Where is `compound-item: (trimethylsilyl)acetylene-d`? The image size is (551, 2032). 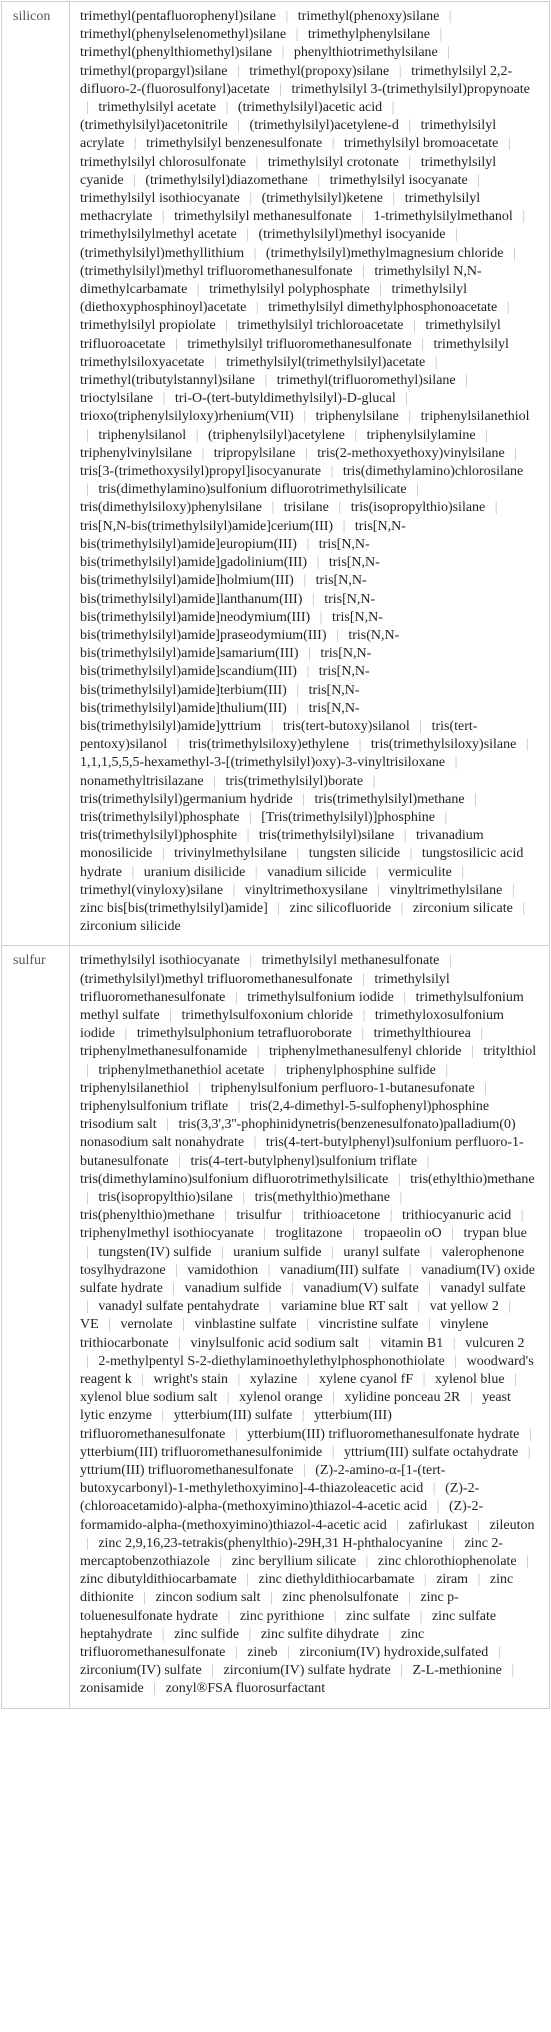 compound-item: (trimethylsilyl)acetylene-d is located at coordinates (324, 126).